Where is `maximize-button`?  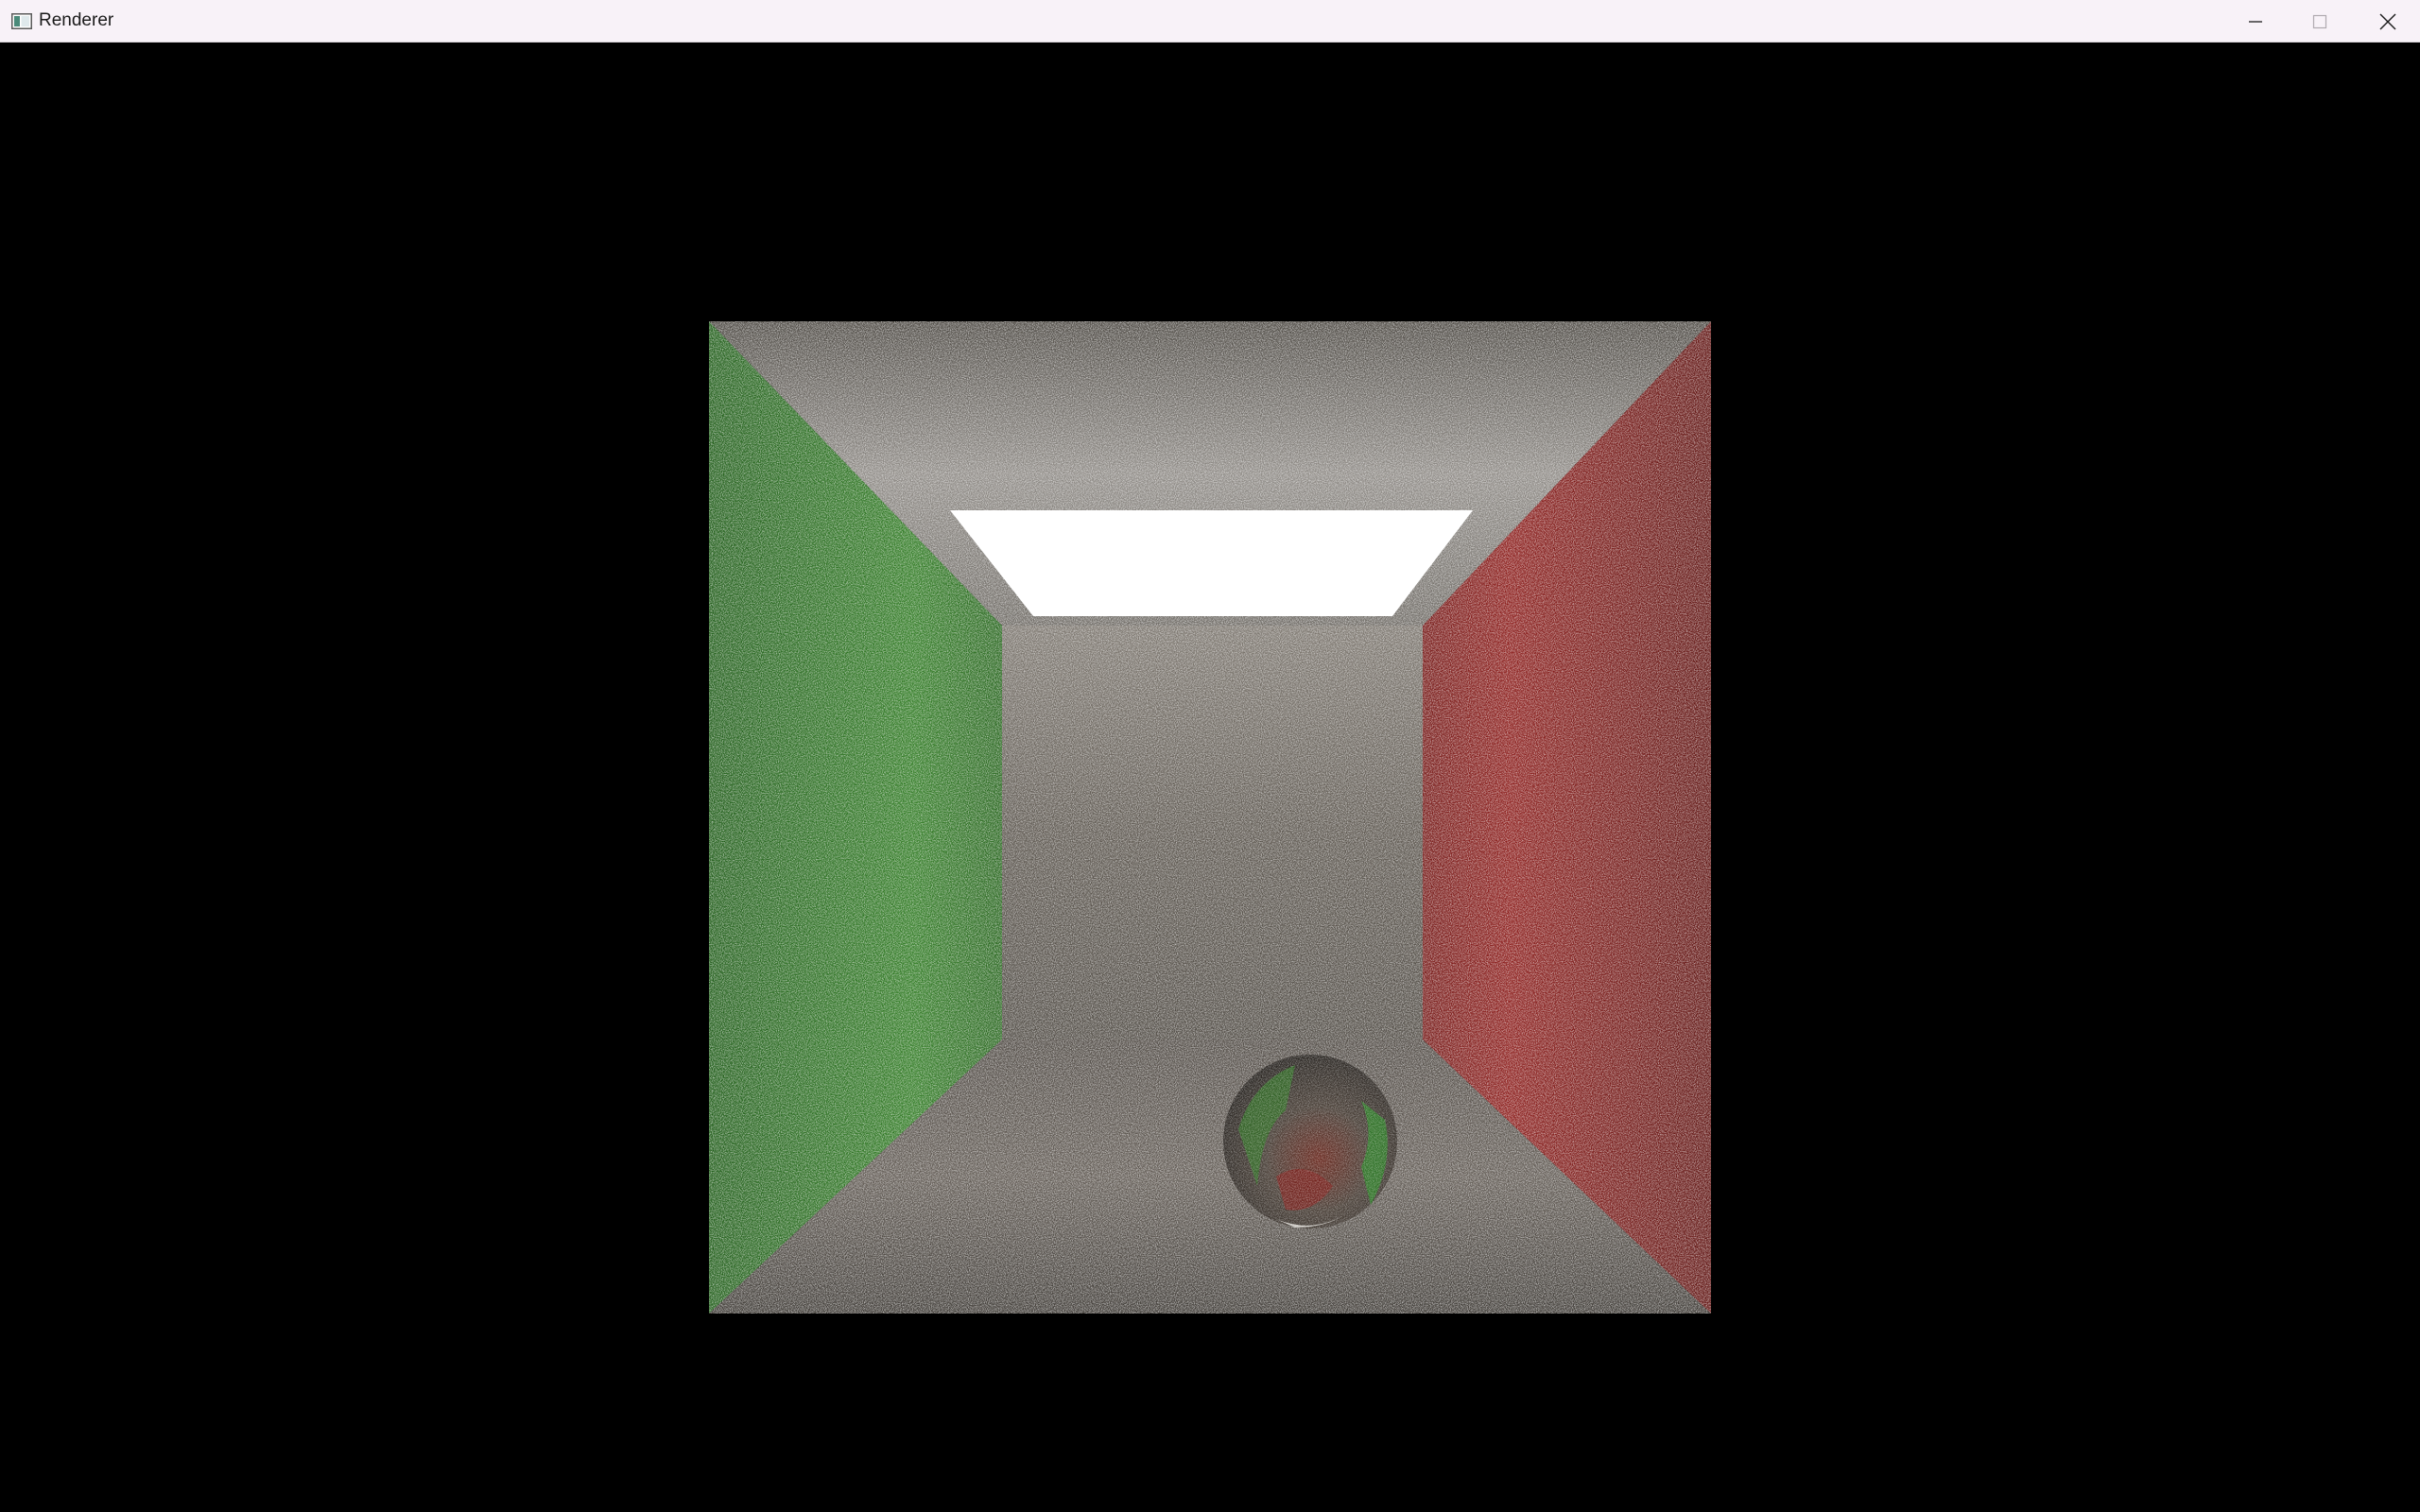
maximize-button is located at coordinates (2320, 21).